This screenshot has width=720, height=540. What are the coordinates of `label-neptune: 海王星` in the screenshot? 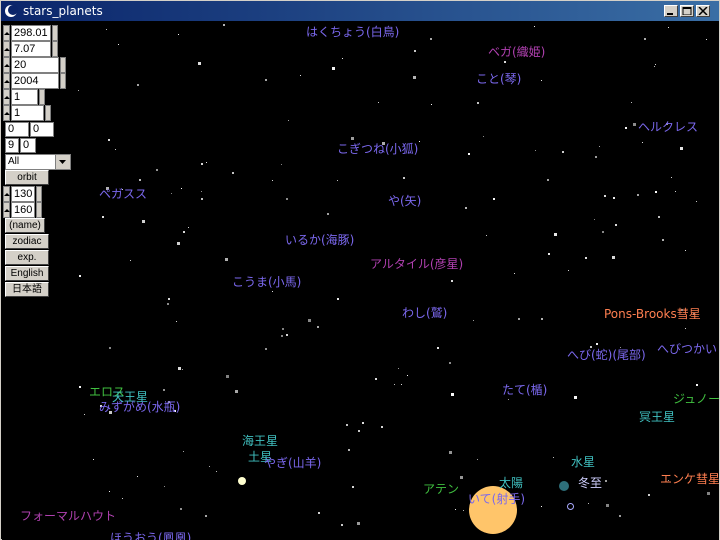 It's located at (260, 441).